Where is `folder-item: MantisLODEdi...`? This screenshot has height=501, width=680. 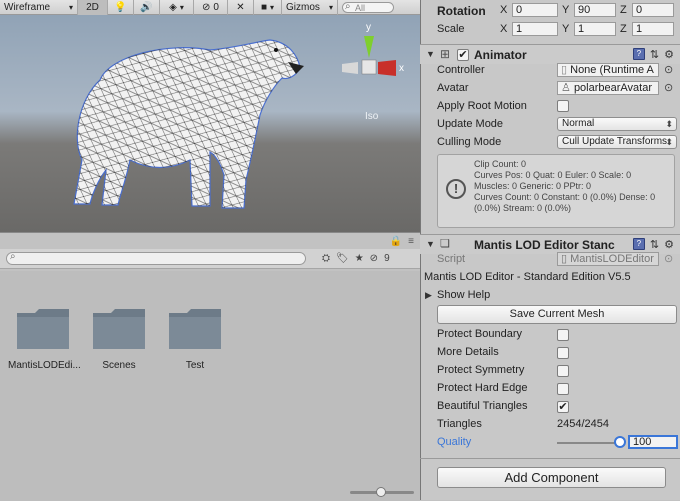
folder-item: MantisLODEdi... is located at coordinates (44, 339).